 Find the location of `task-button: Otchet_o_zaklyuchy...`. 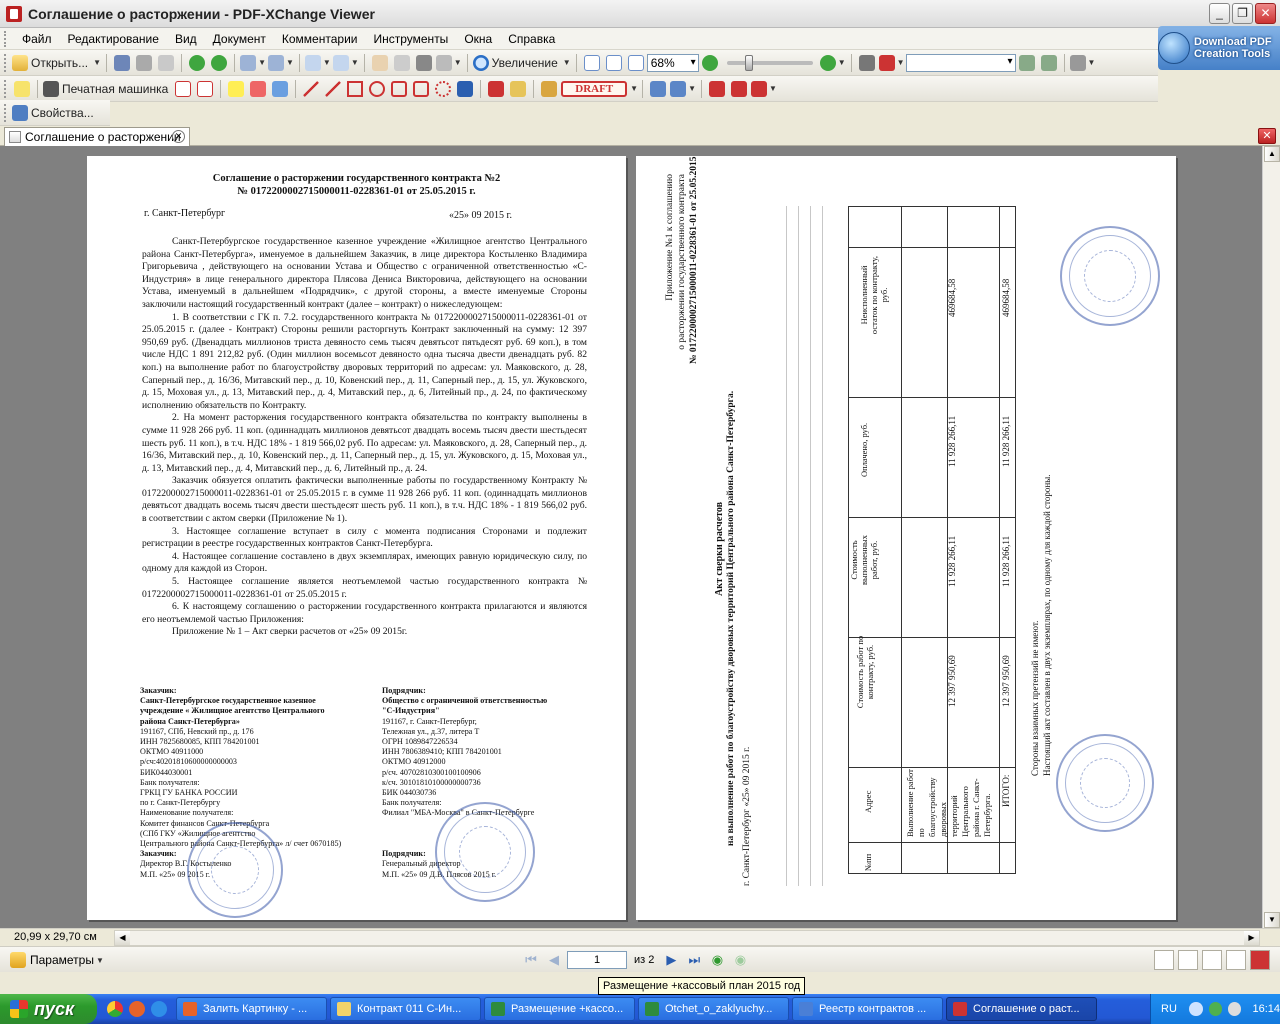

task-button: Otchet_o_zaklyuchy... is located at coordinates (713, 1009).